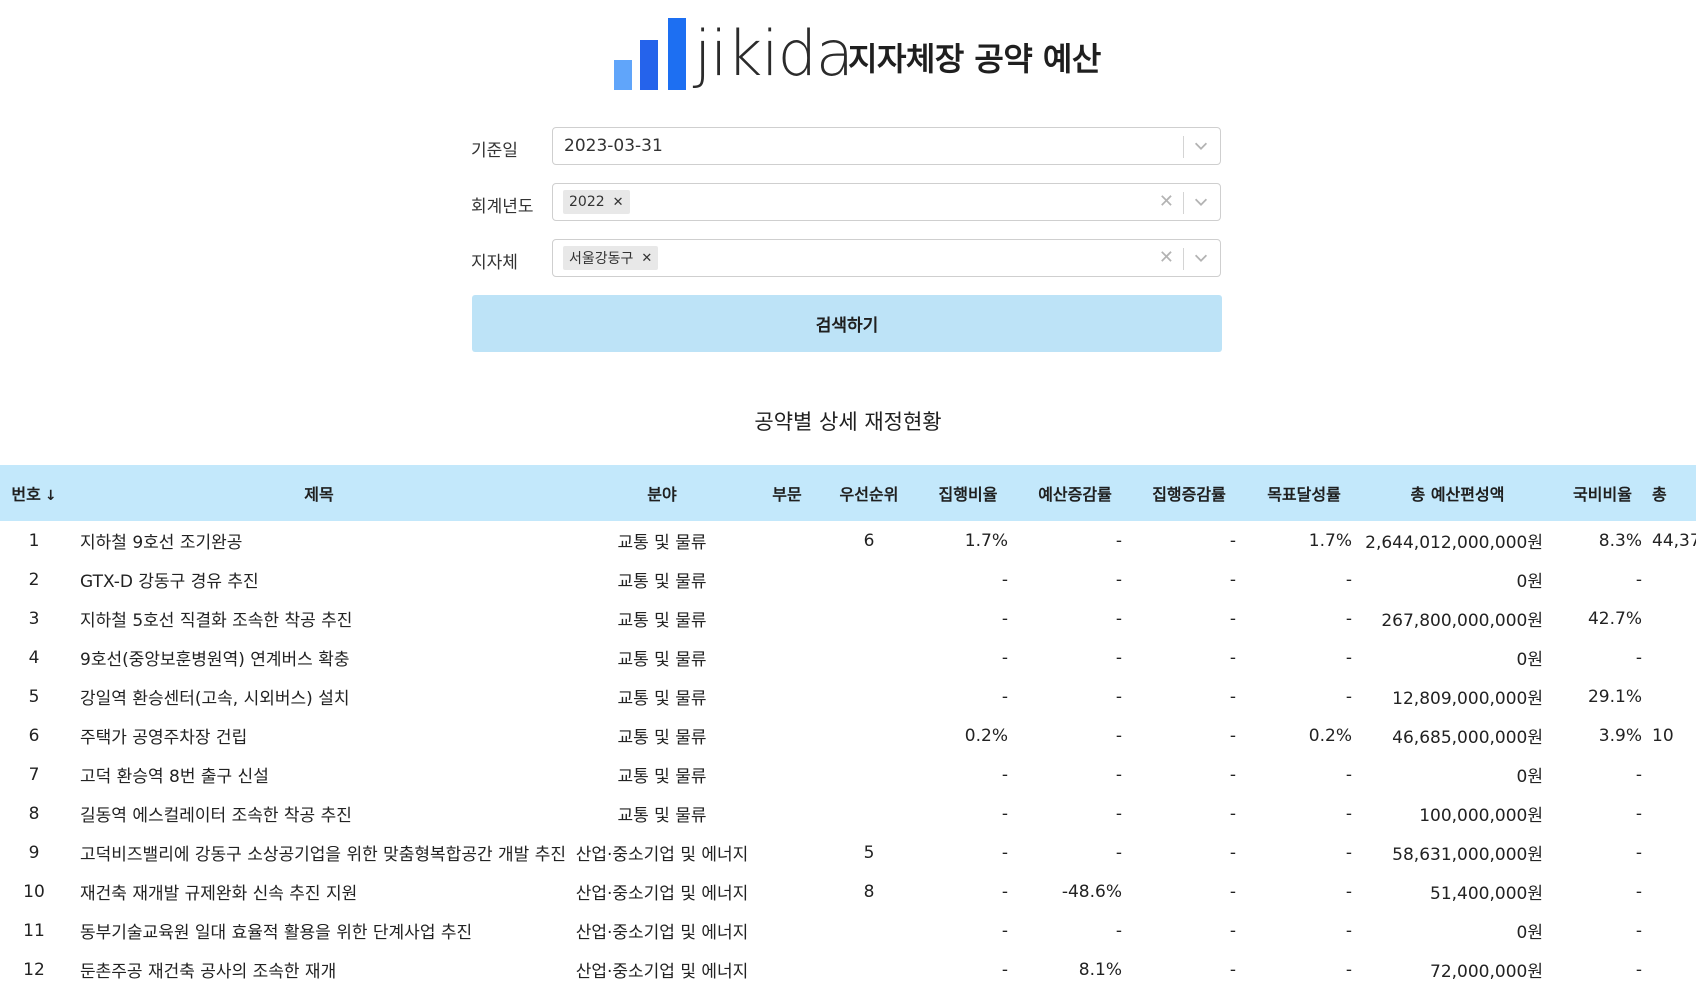 The width and height of the screenshot is (1696, 989). I want to click on column-header-title: 제목, so click(319, 493).